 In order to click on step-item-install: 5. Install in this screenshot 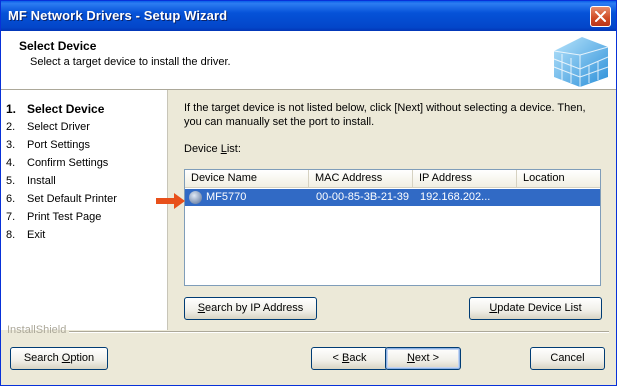, I will do `click(31, 183)`.